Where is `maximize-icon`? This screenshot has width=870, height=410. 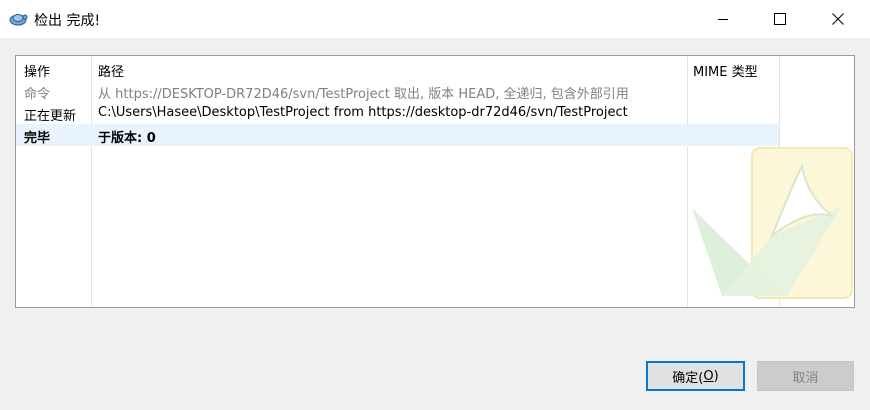 maximize-icon is located at coordinates (780, 19).